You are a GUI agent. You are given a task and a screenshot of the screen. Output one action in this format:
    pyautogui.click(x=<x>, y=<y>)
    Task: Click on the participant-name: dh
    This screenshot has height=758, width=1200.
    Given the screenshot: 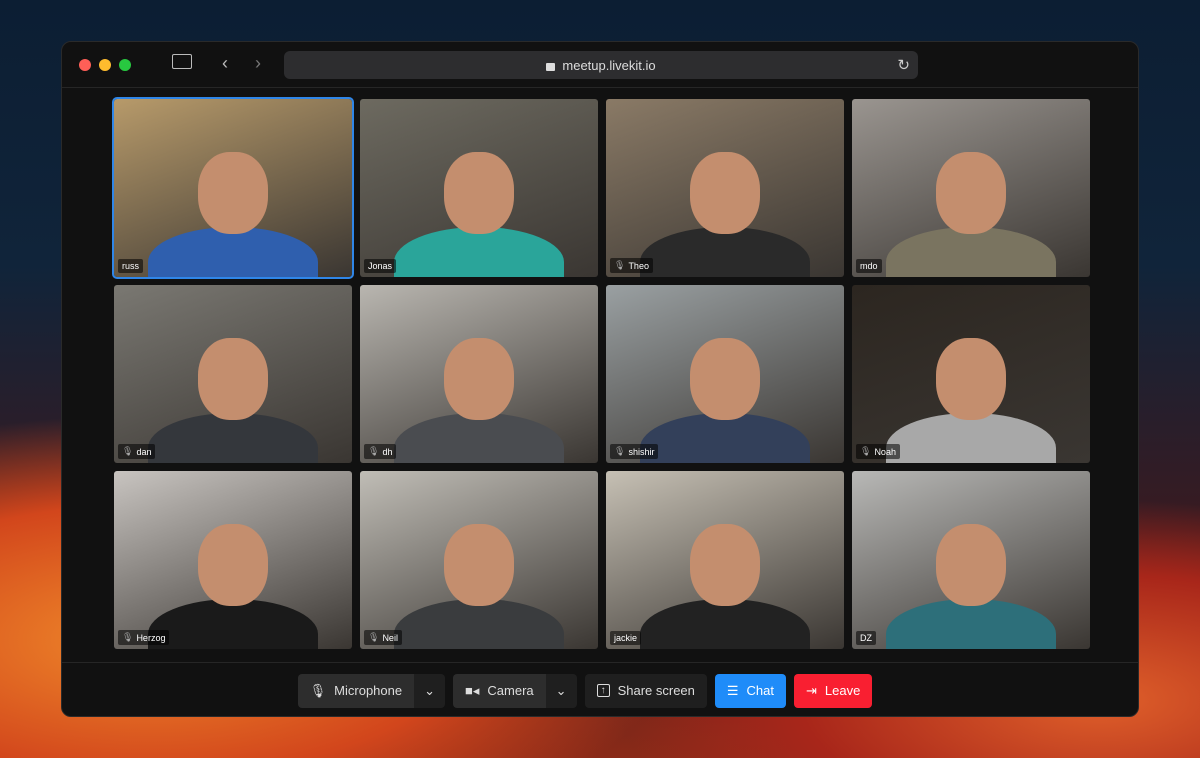 What is the action you would take?
    pyautogui.click(x=387, y=451)
    